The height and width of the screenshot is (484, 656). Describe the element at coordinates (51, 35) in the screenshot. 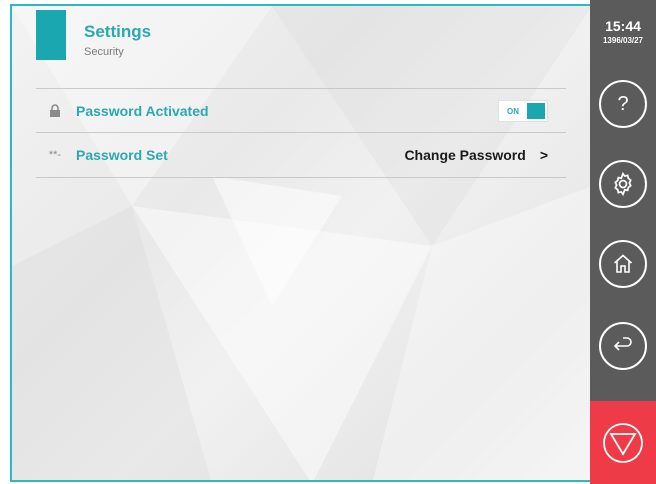

I see `header-accent-block` at that location.